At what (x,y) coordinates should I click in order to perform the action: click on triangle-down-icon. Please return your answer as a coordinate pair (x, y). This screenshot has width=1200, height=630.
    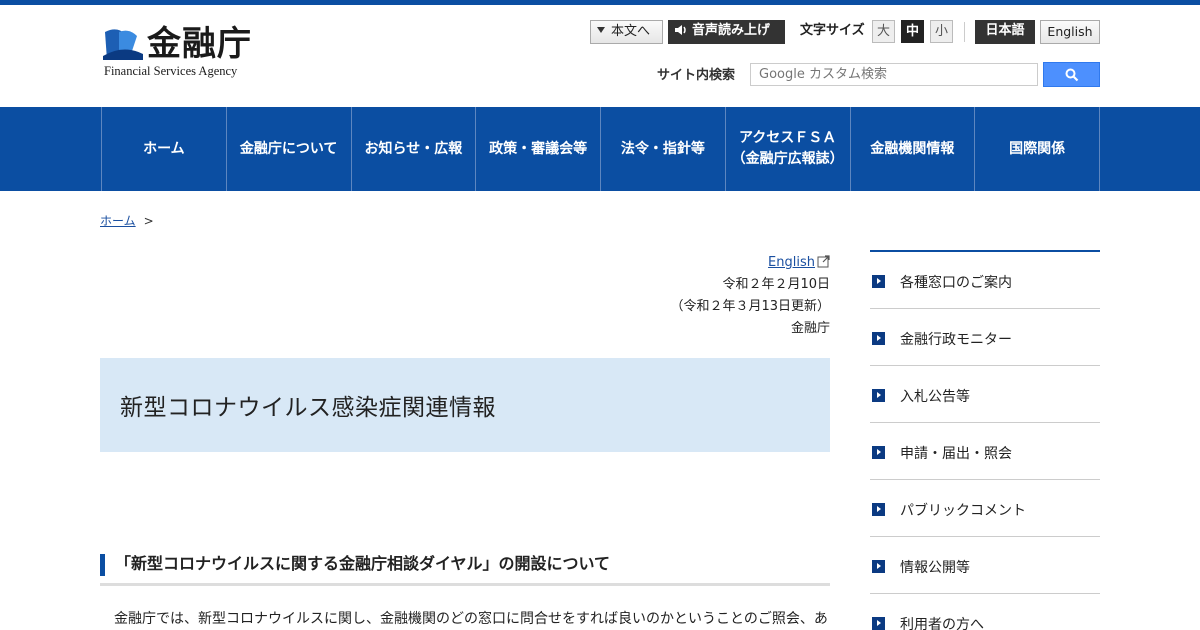
    Looking at the image, I should click on (601, 30).